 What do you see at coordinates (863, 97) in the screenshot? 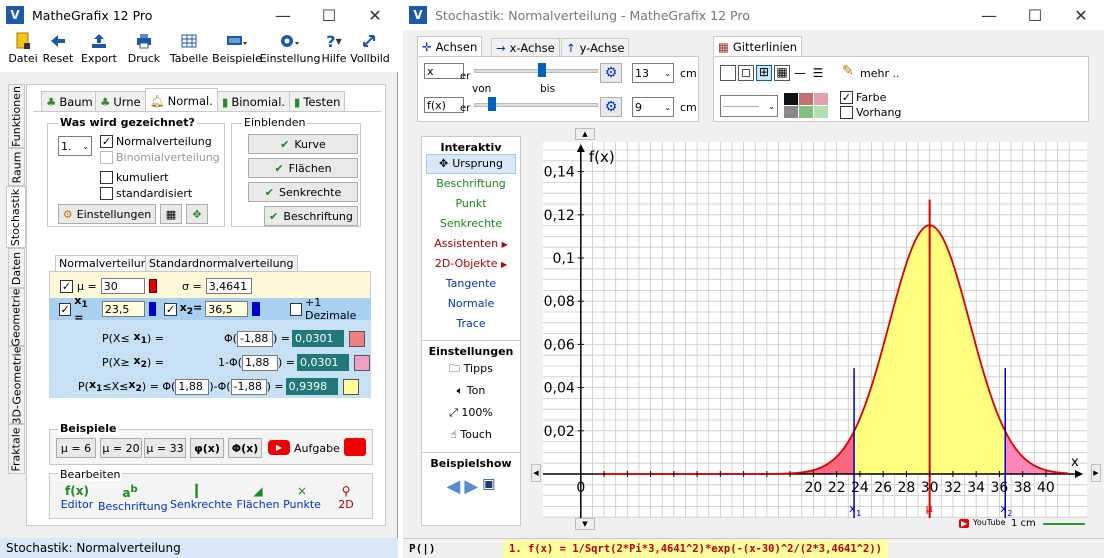
I see `farbe-option: ✓ Farbe` at bounding box center [863, 97].